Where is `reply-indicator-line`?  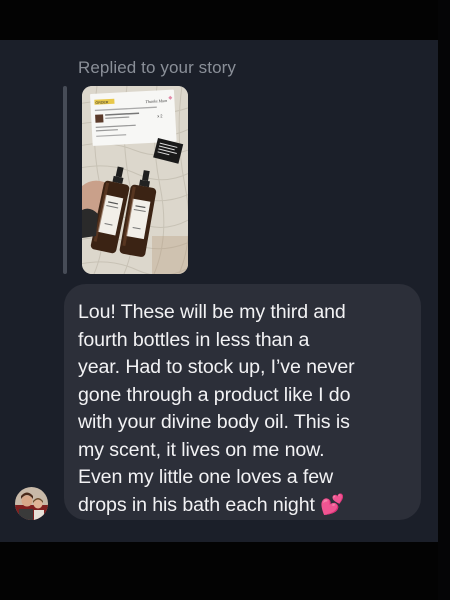 reply-indicator-line is located at coordinates (65, 180).